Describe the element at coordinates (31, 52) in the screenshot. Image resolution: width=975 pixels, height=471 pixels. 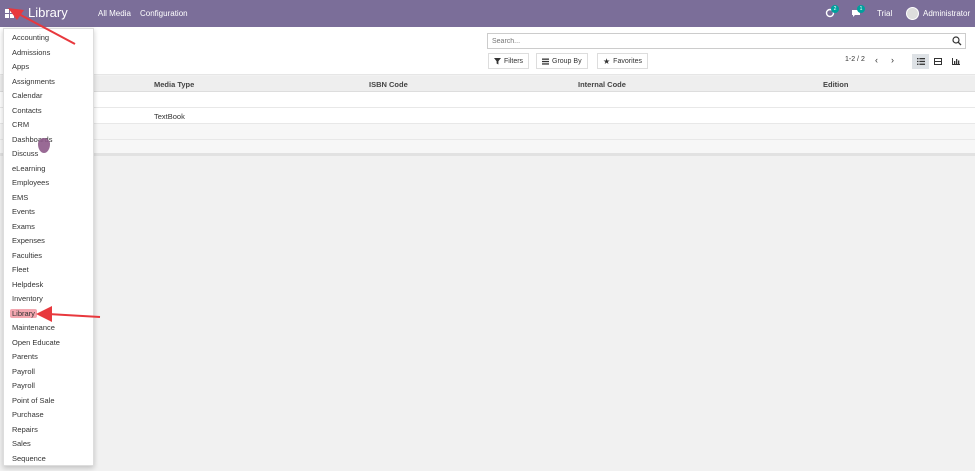
I see `apps-menu-item-admissions: Admissions` at that location.